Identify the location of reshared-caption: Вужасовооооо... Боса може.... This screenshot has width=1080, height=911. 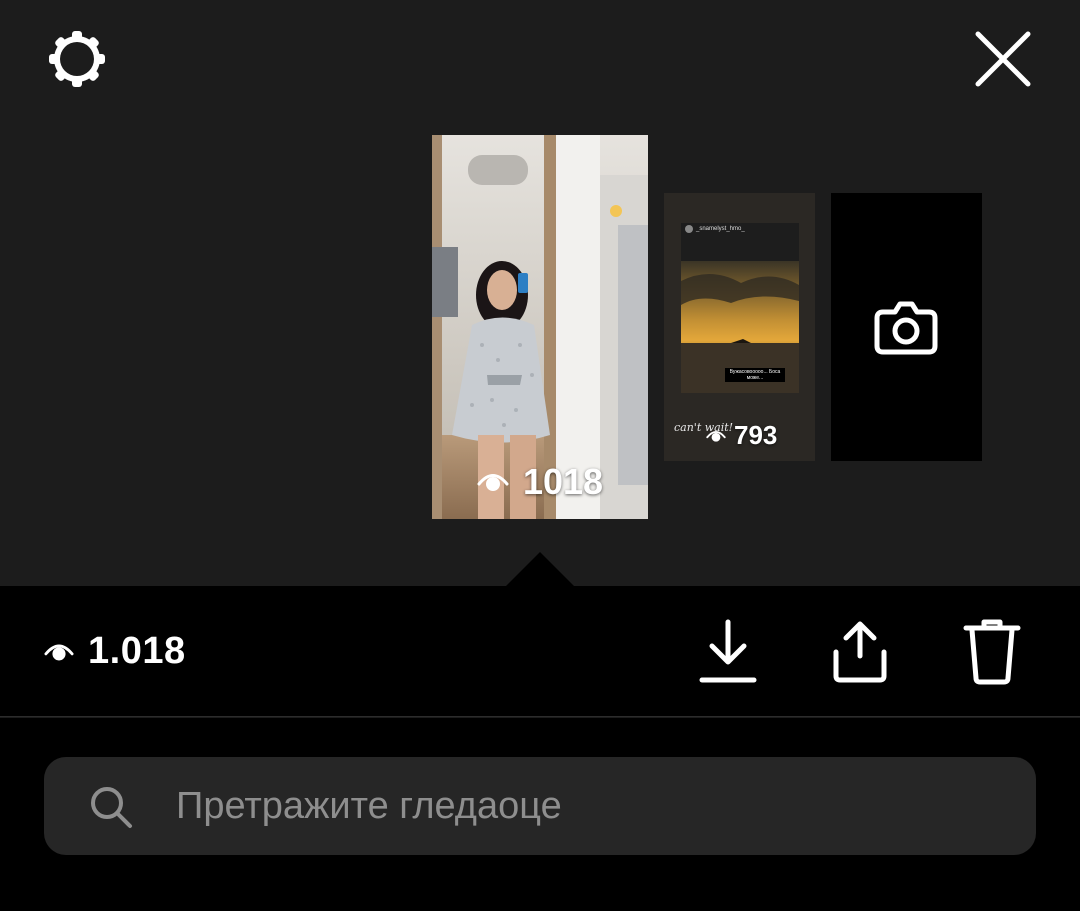
(755, 375).